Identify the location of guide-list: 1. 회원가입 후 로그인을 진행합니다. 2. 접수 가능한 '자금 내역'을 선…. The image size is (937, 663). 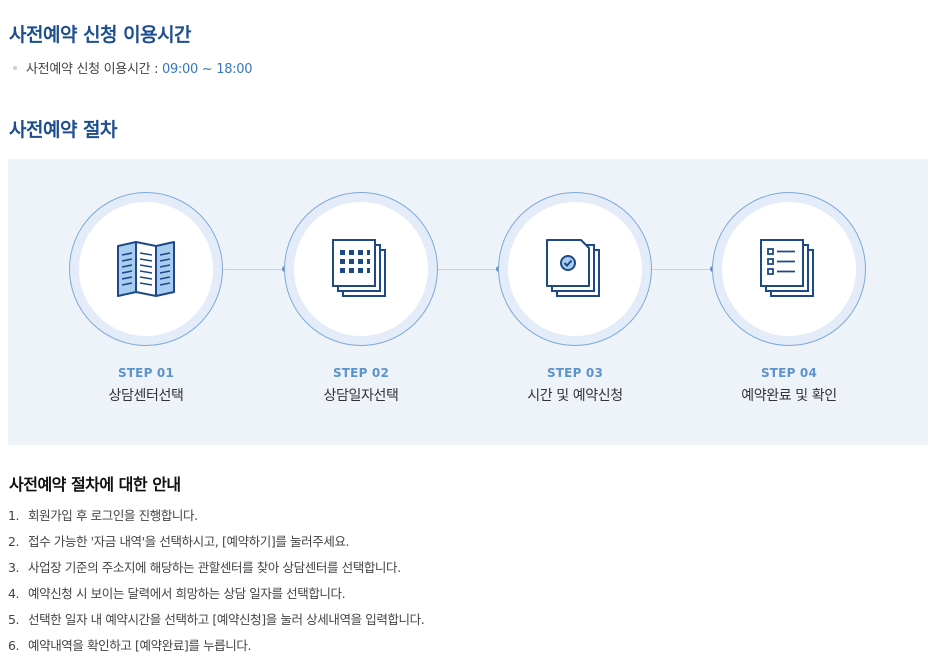
(216, 585).